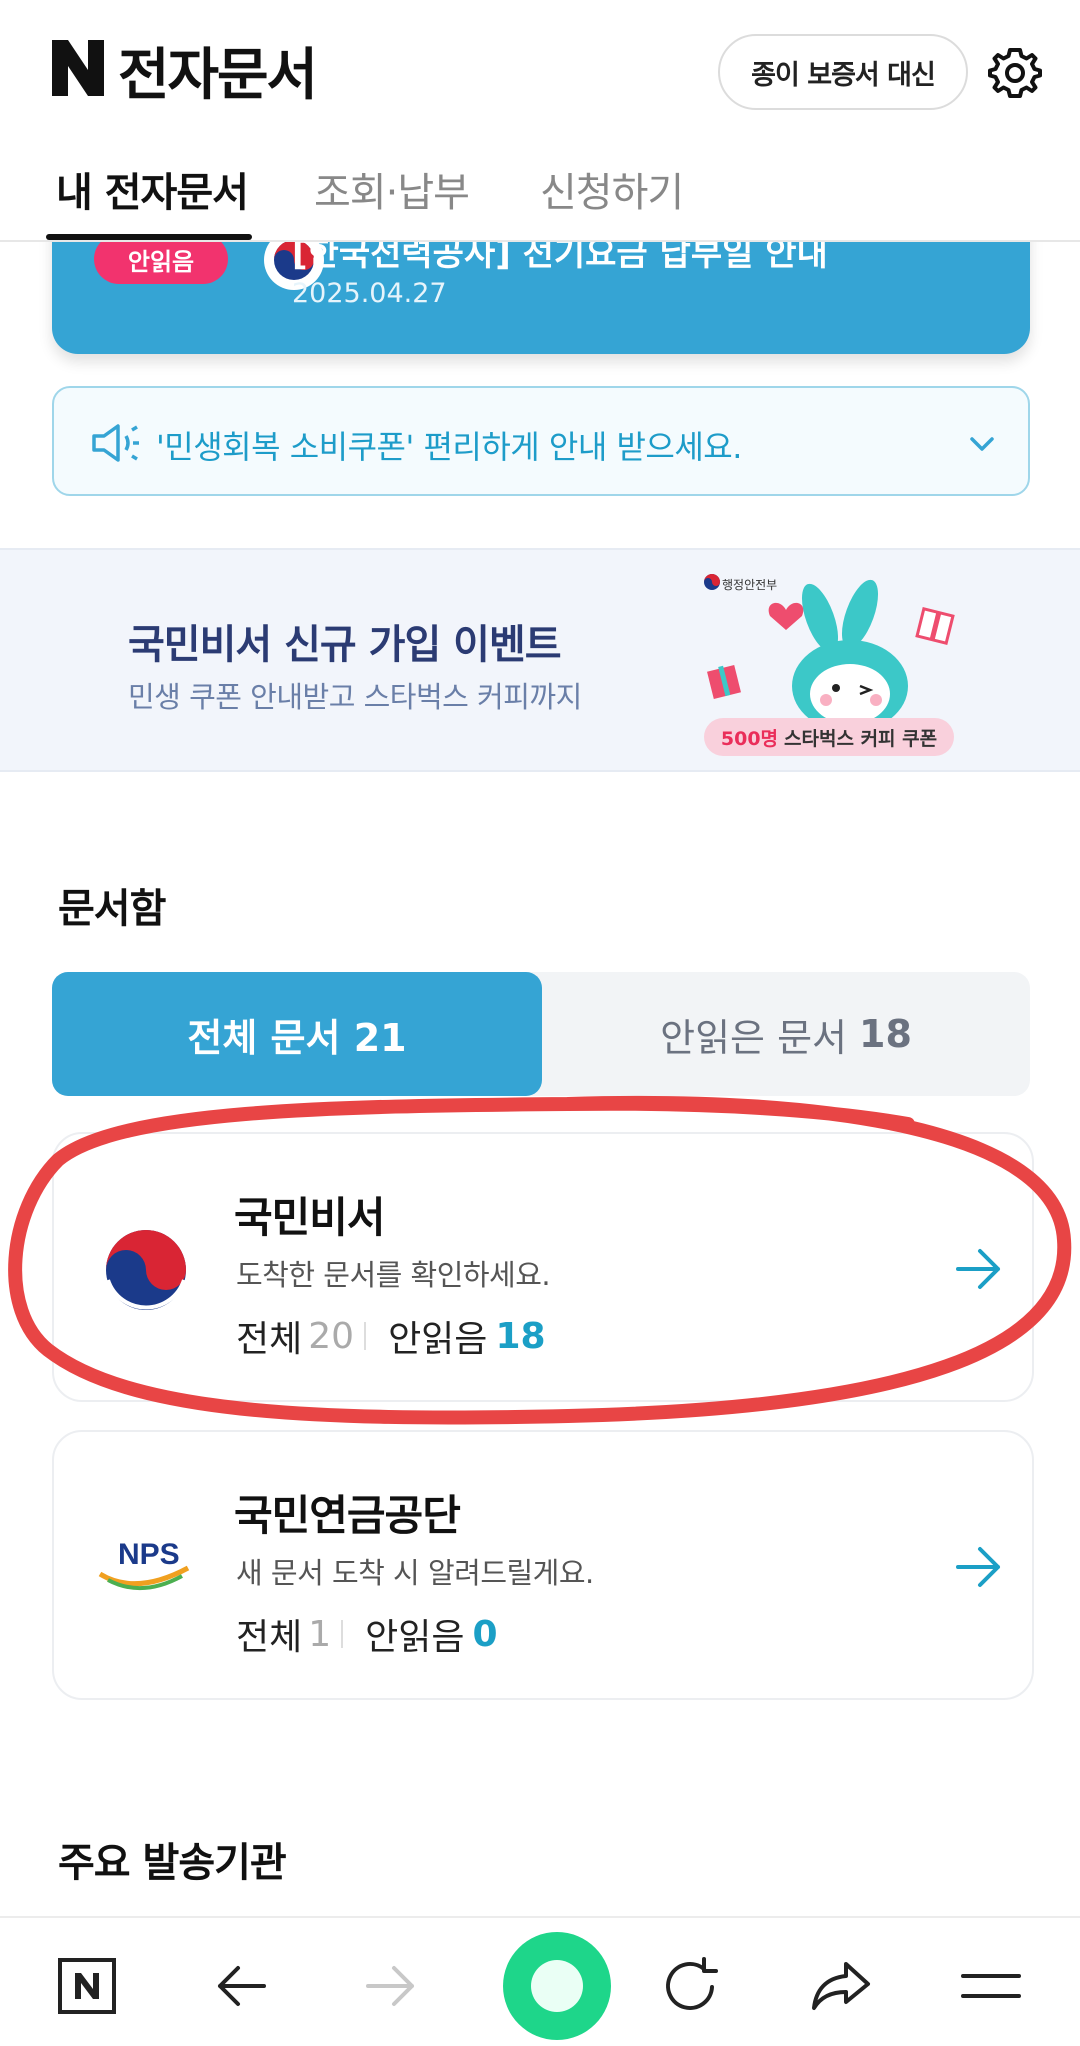 The width and height of the screenshot is (1080, 2046). I want to click on app-title: 전자문서, so click(218, 75).